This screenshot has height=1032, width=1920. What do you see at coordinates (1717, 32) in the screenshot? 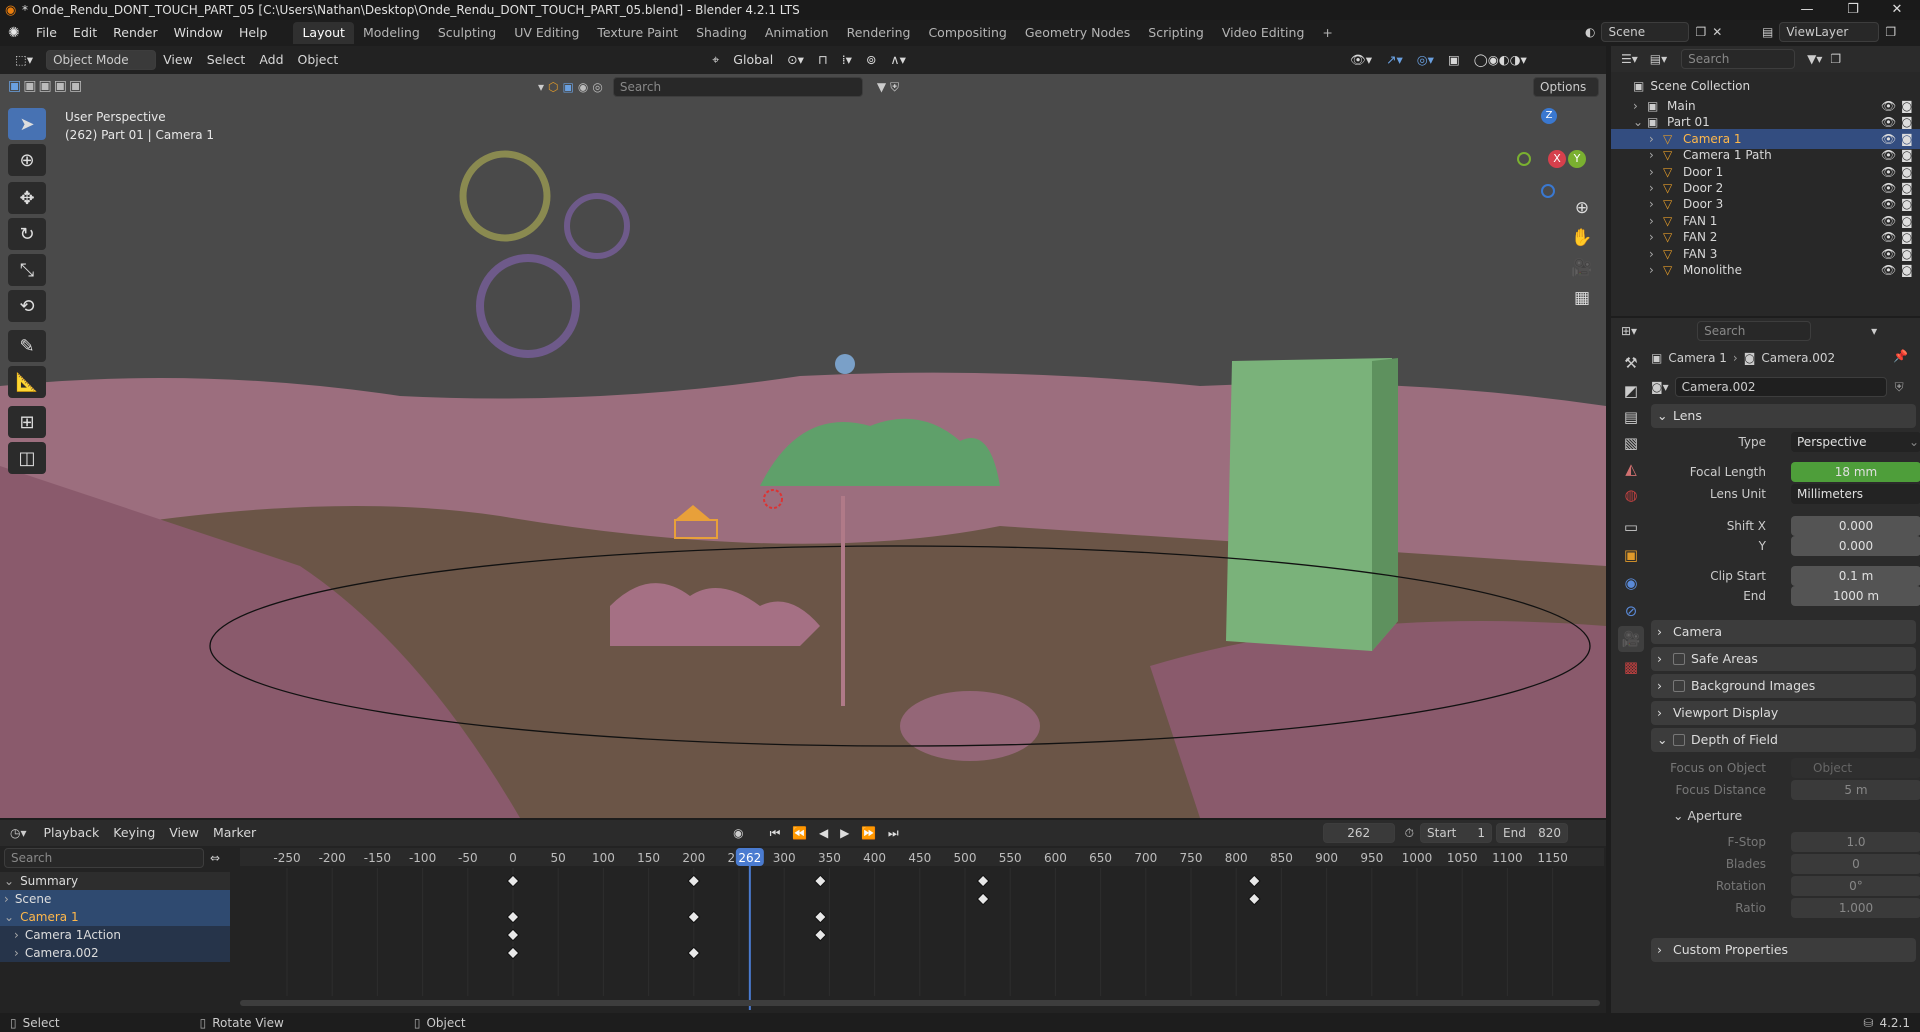
I see `delete-scene-icon: ✕` at bounding box center [1717, 32].